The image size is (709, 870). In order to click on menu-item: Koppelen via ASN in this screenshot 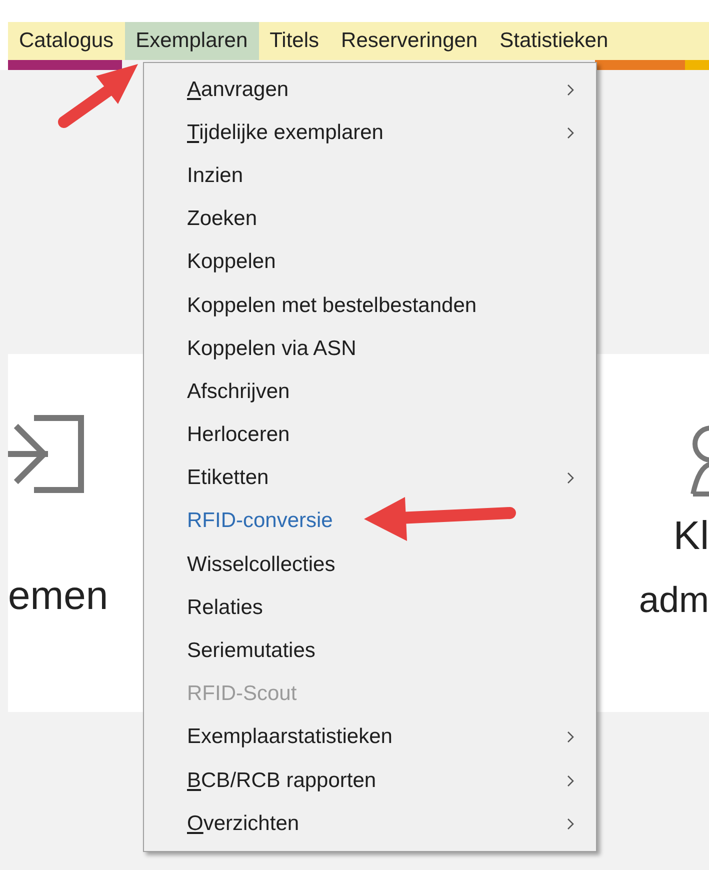, I will do `click(370, 348)`.